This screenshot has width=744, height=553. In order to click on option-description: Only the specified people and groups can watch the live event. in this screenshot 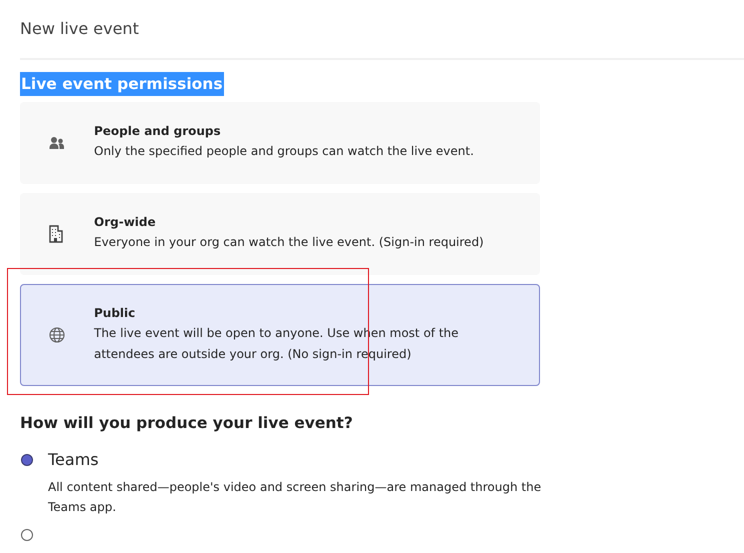, I will do `click(284, 151)`.